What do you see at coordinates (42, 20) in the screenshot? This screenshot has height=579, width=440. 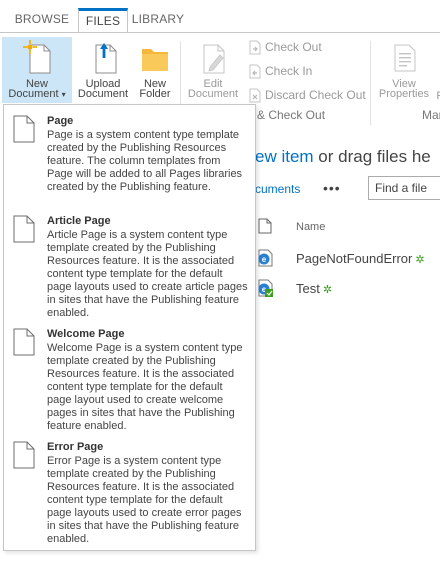 I see `tab-browse: BROWSE` at bounding box center [42, 20].